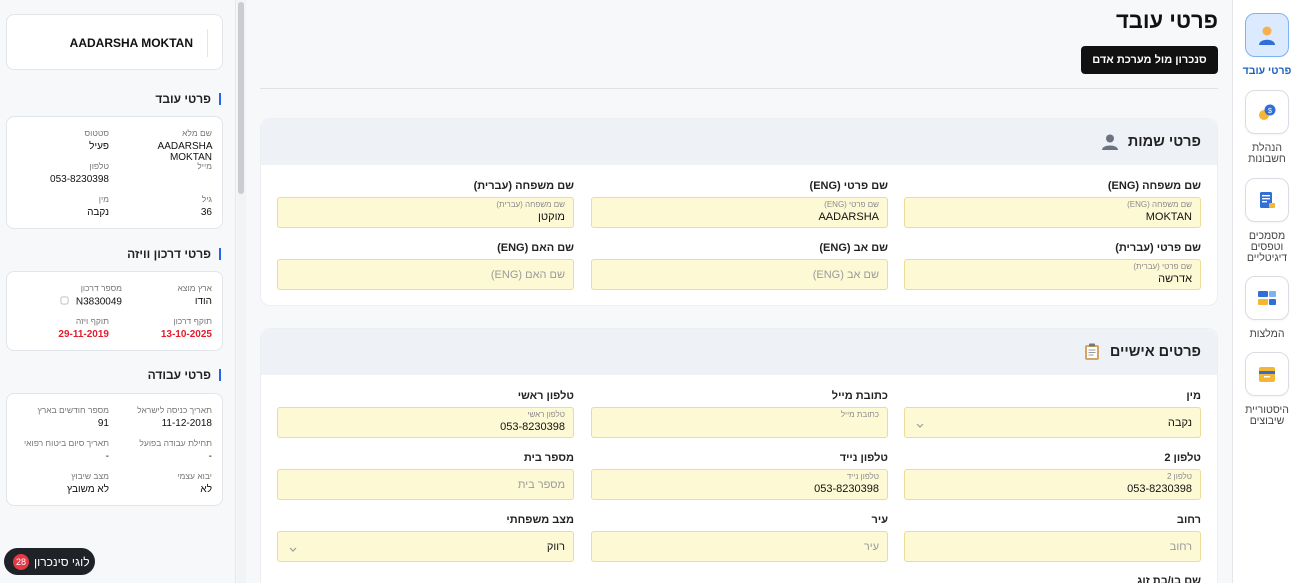 The height and width of the screenshot is (583, 1300). I want to click on summary-country: ארץ מוצא הודו, so click(194, 295).